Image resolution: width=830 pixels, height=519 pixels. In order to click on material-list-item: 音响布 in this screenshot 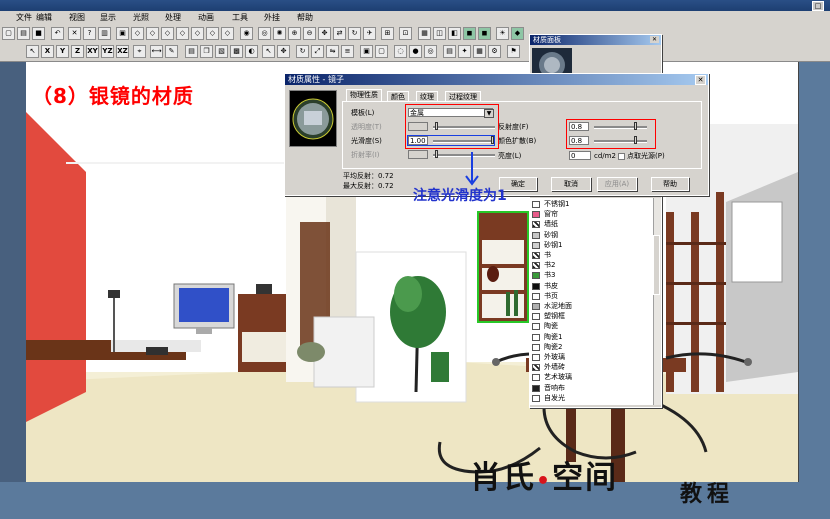, I will do `click(548, 388)`.